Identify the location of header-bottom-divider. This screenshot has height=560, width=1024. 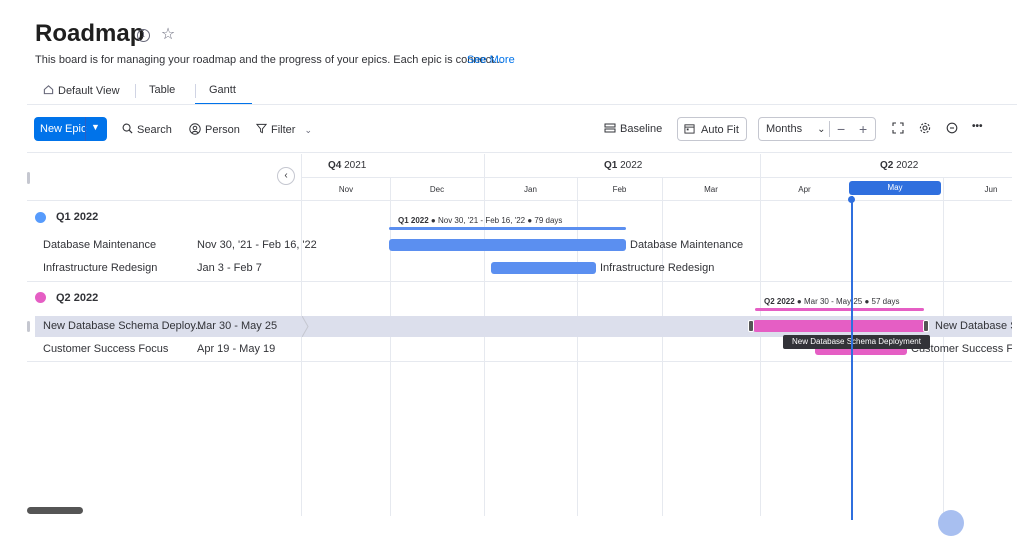
(519, 200).